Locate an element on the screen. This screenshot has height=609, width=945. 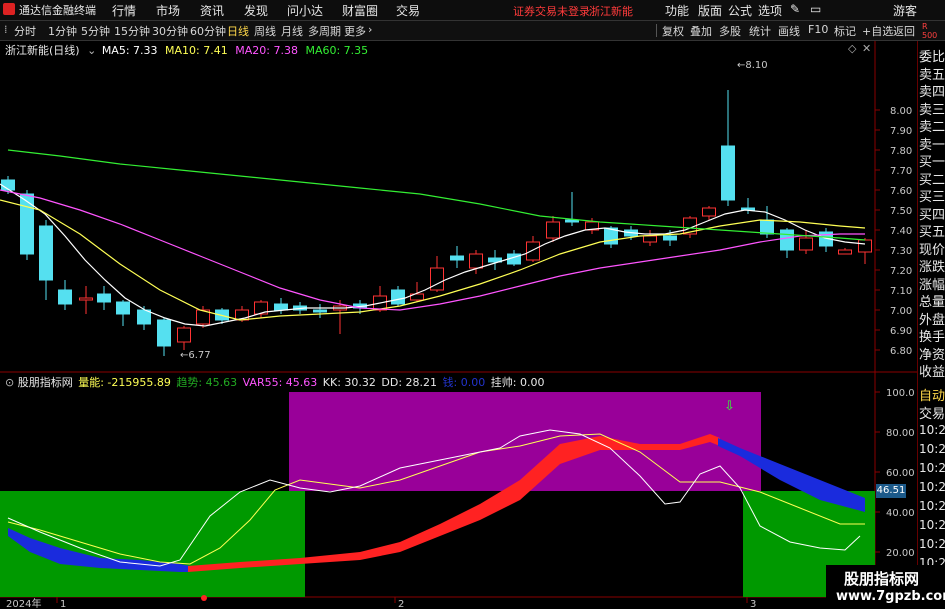
year-label: 2024年 is located at coordinates (23, 603).